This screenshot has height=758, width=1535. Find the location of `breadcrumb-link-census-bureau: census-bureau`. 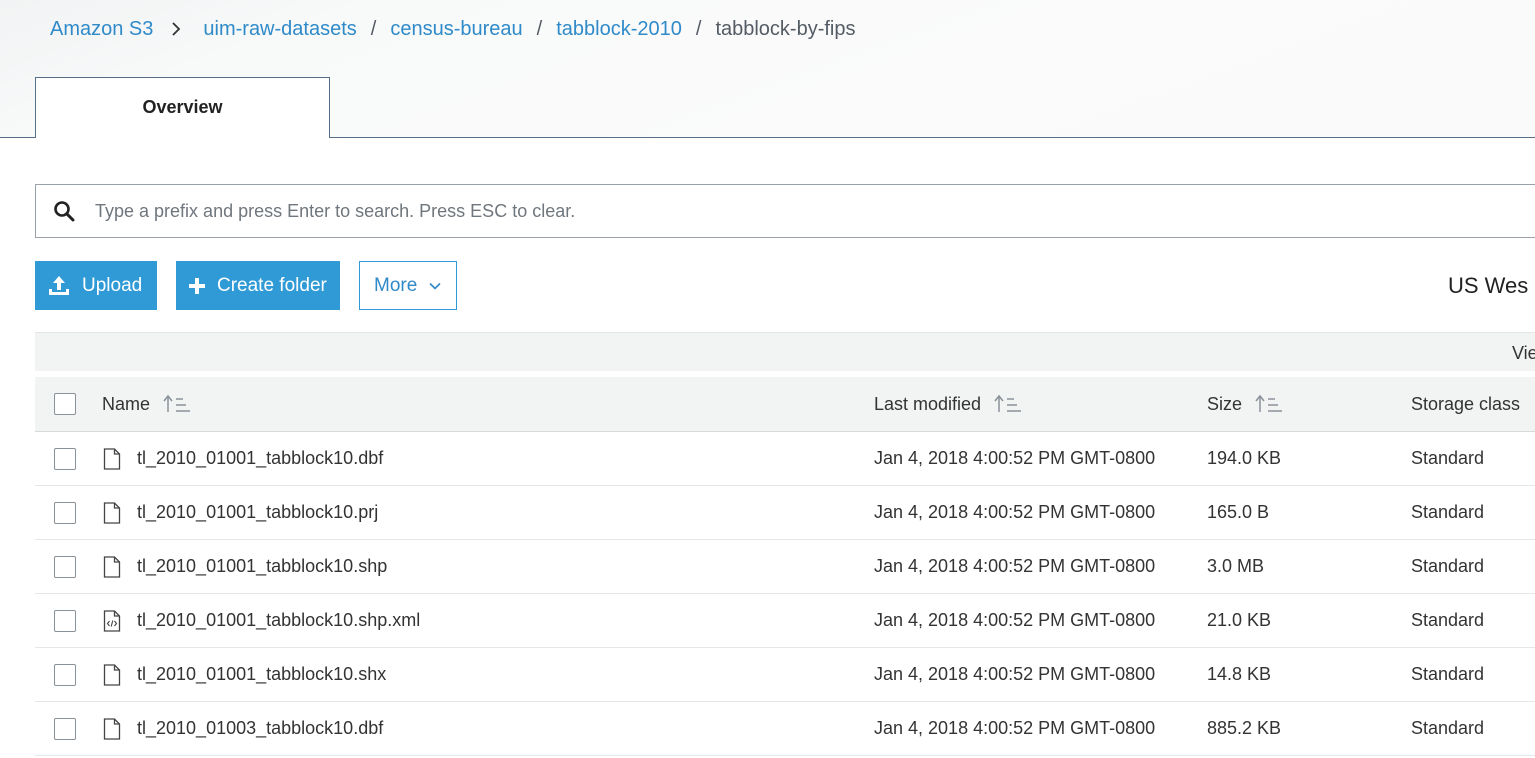

breadcrumb-link-census-bureau: census-bureau is located at coordinates (456, 29).